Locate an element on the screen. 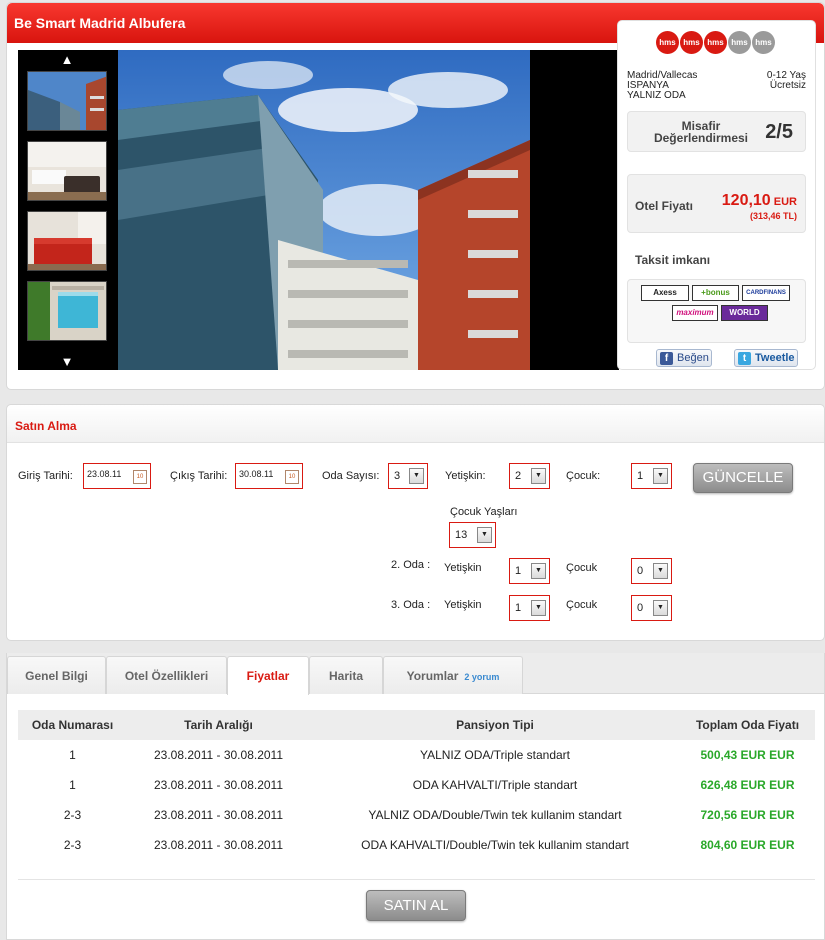 This screenshot has width=825, height=940. thumbnail-room-sofa is located at coordinates (67, 171).